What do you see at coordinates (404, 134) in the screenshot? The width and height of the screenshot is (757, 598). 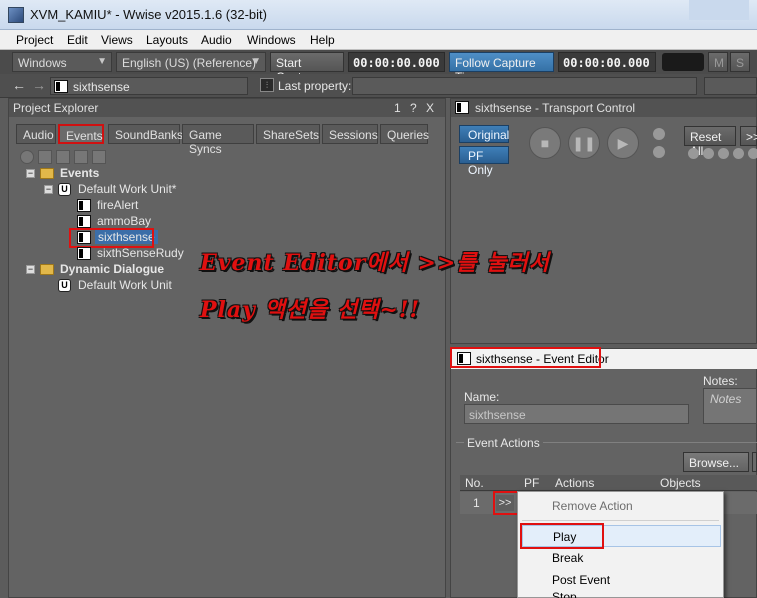 I see `tab-queries: Queries` at bounding box center [404, 134].